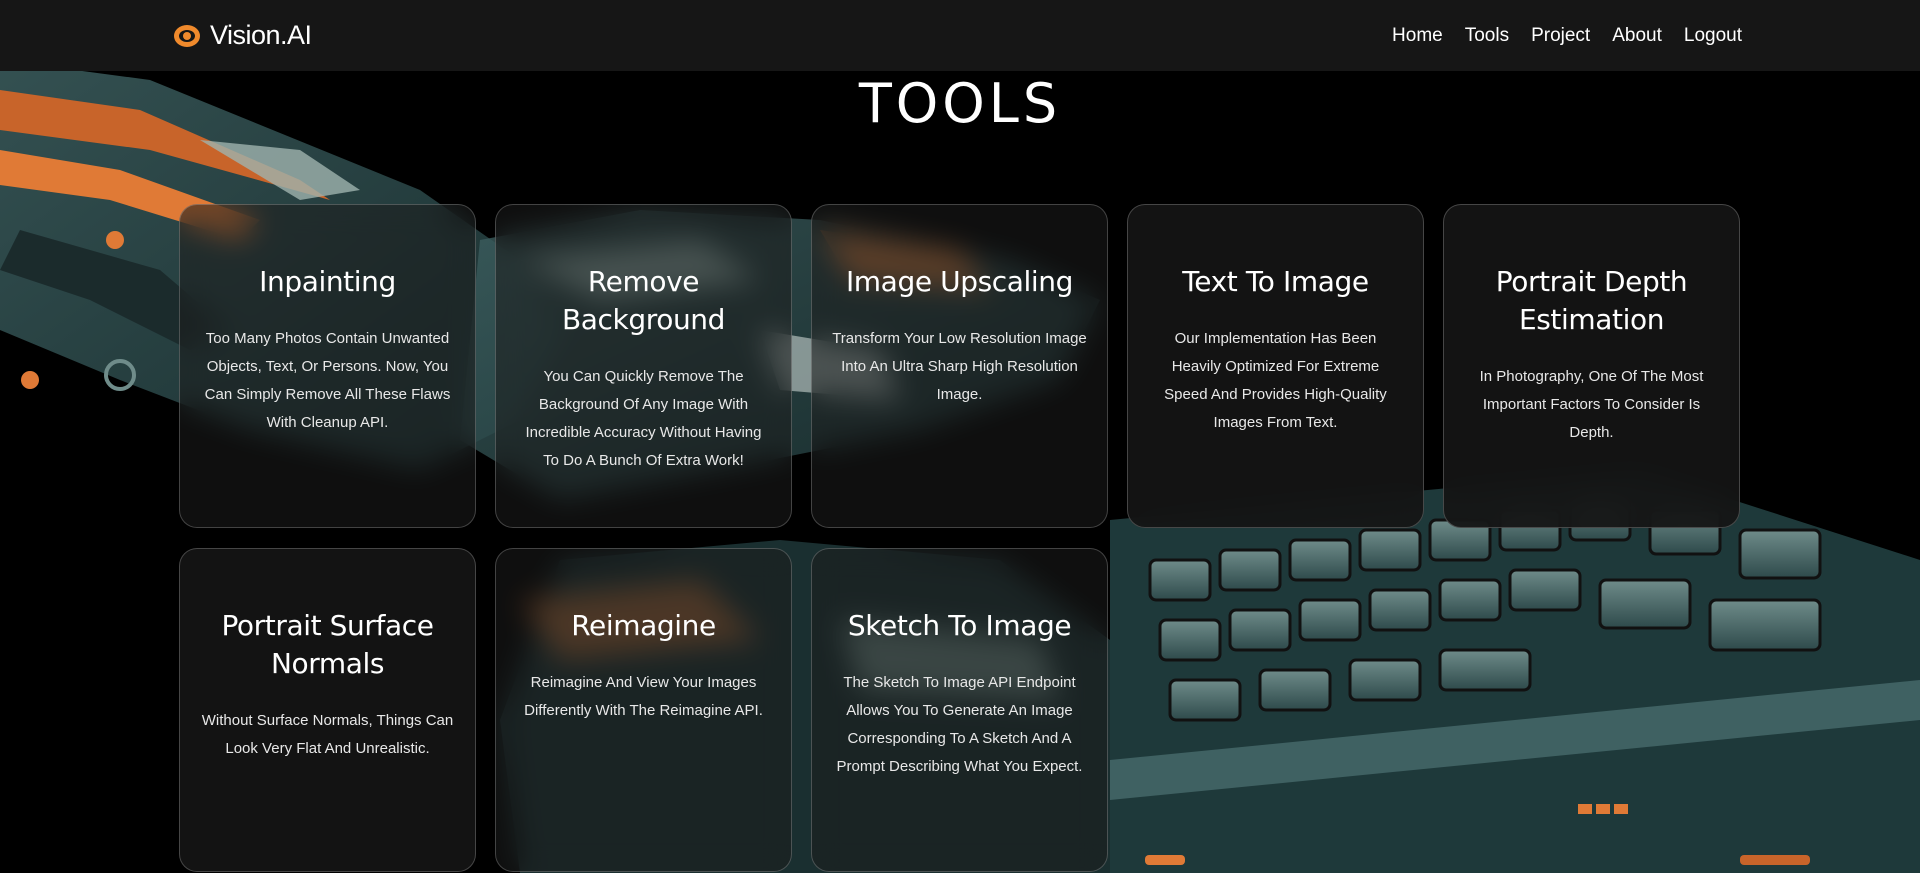 The height and width of the screenshot is (873, 1920). I want to click on tool-card-title: Reimagine, so click(643, 625).